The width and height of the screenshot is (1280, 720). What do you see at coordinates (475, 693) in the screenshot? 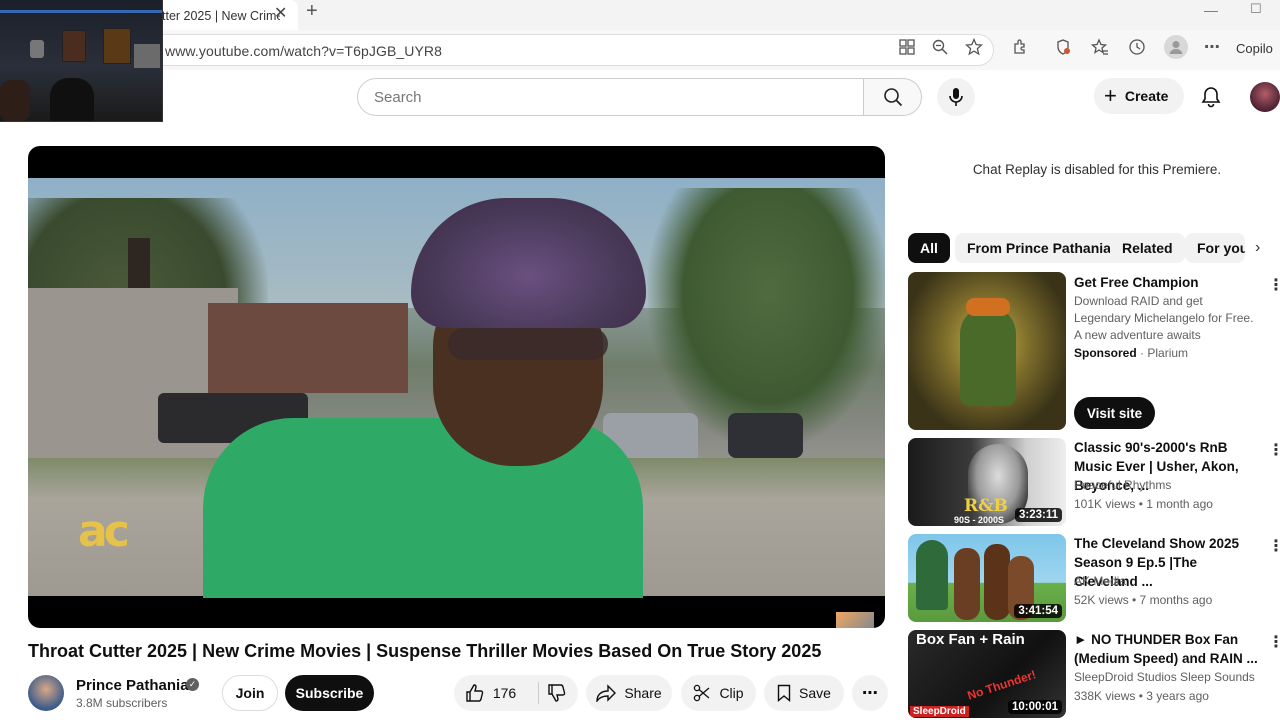
I see `thumbs-up-icon` at bounding box center [475, 693].